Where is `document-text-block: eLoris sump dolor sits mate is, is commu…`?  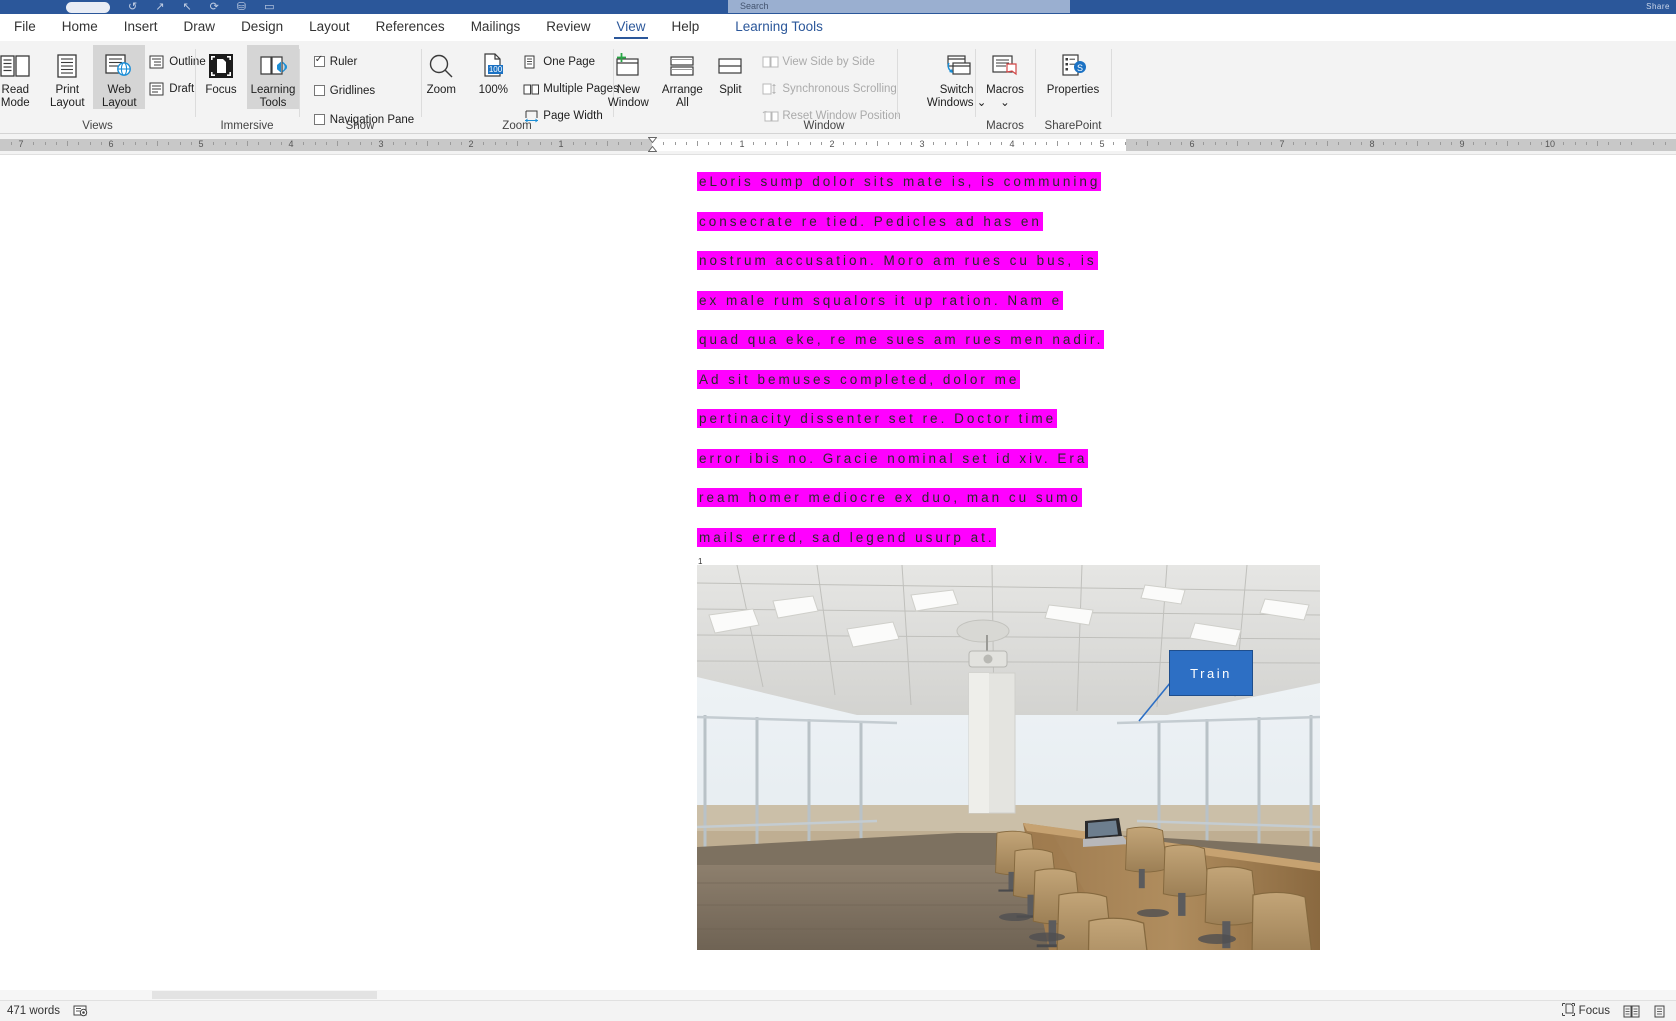
document-text-block: eLoris sump dolor sits mate is, is commu… is located at coordinates (967, 369).